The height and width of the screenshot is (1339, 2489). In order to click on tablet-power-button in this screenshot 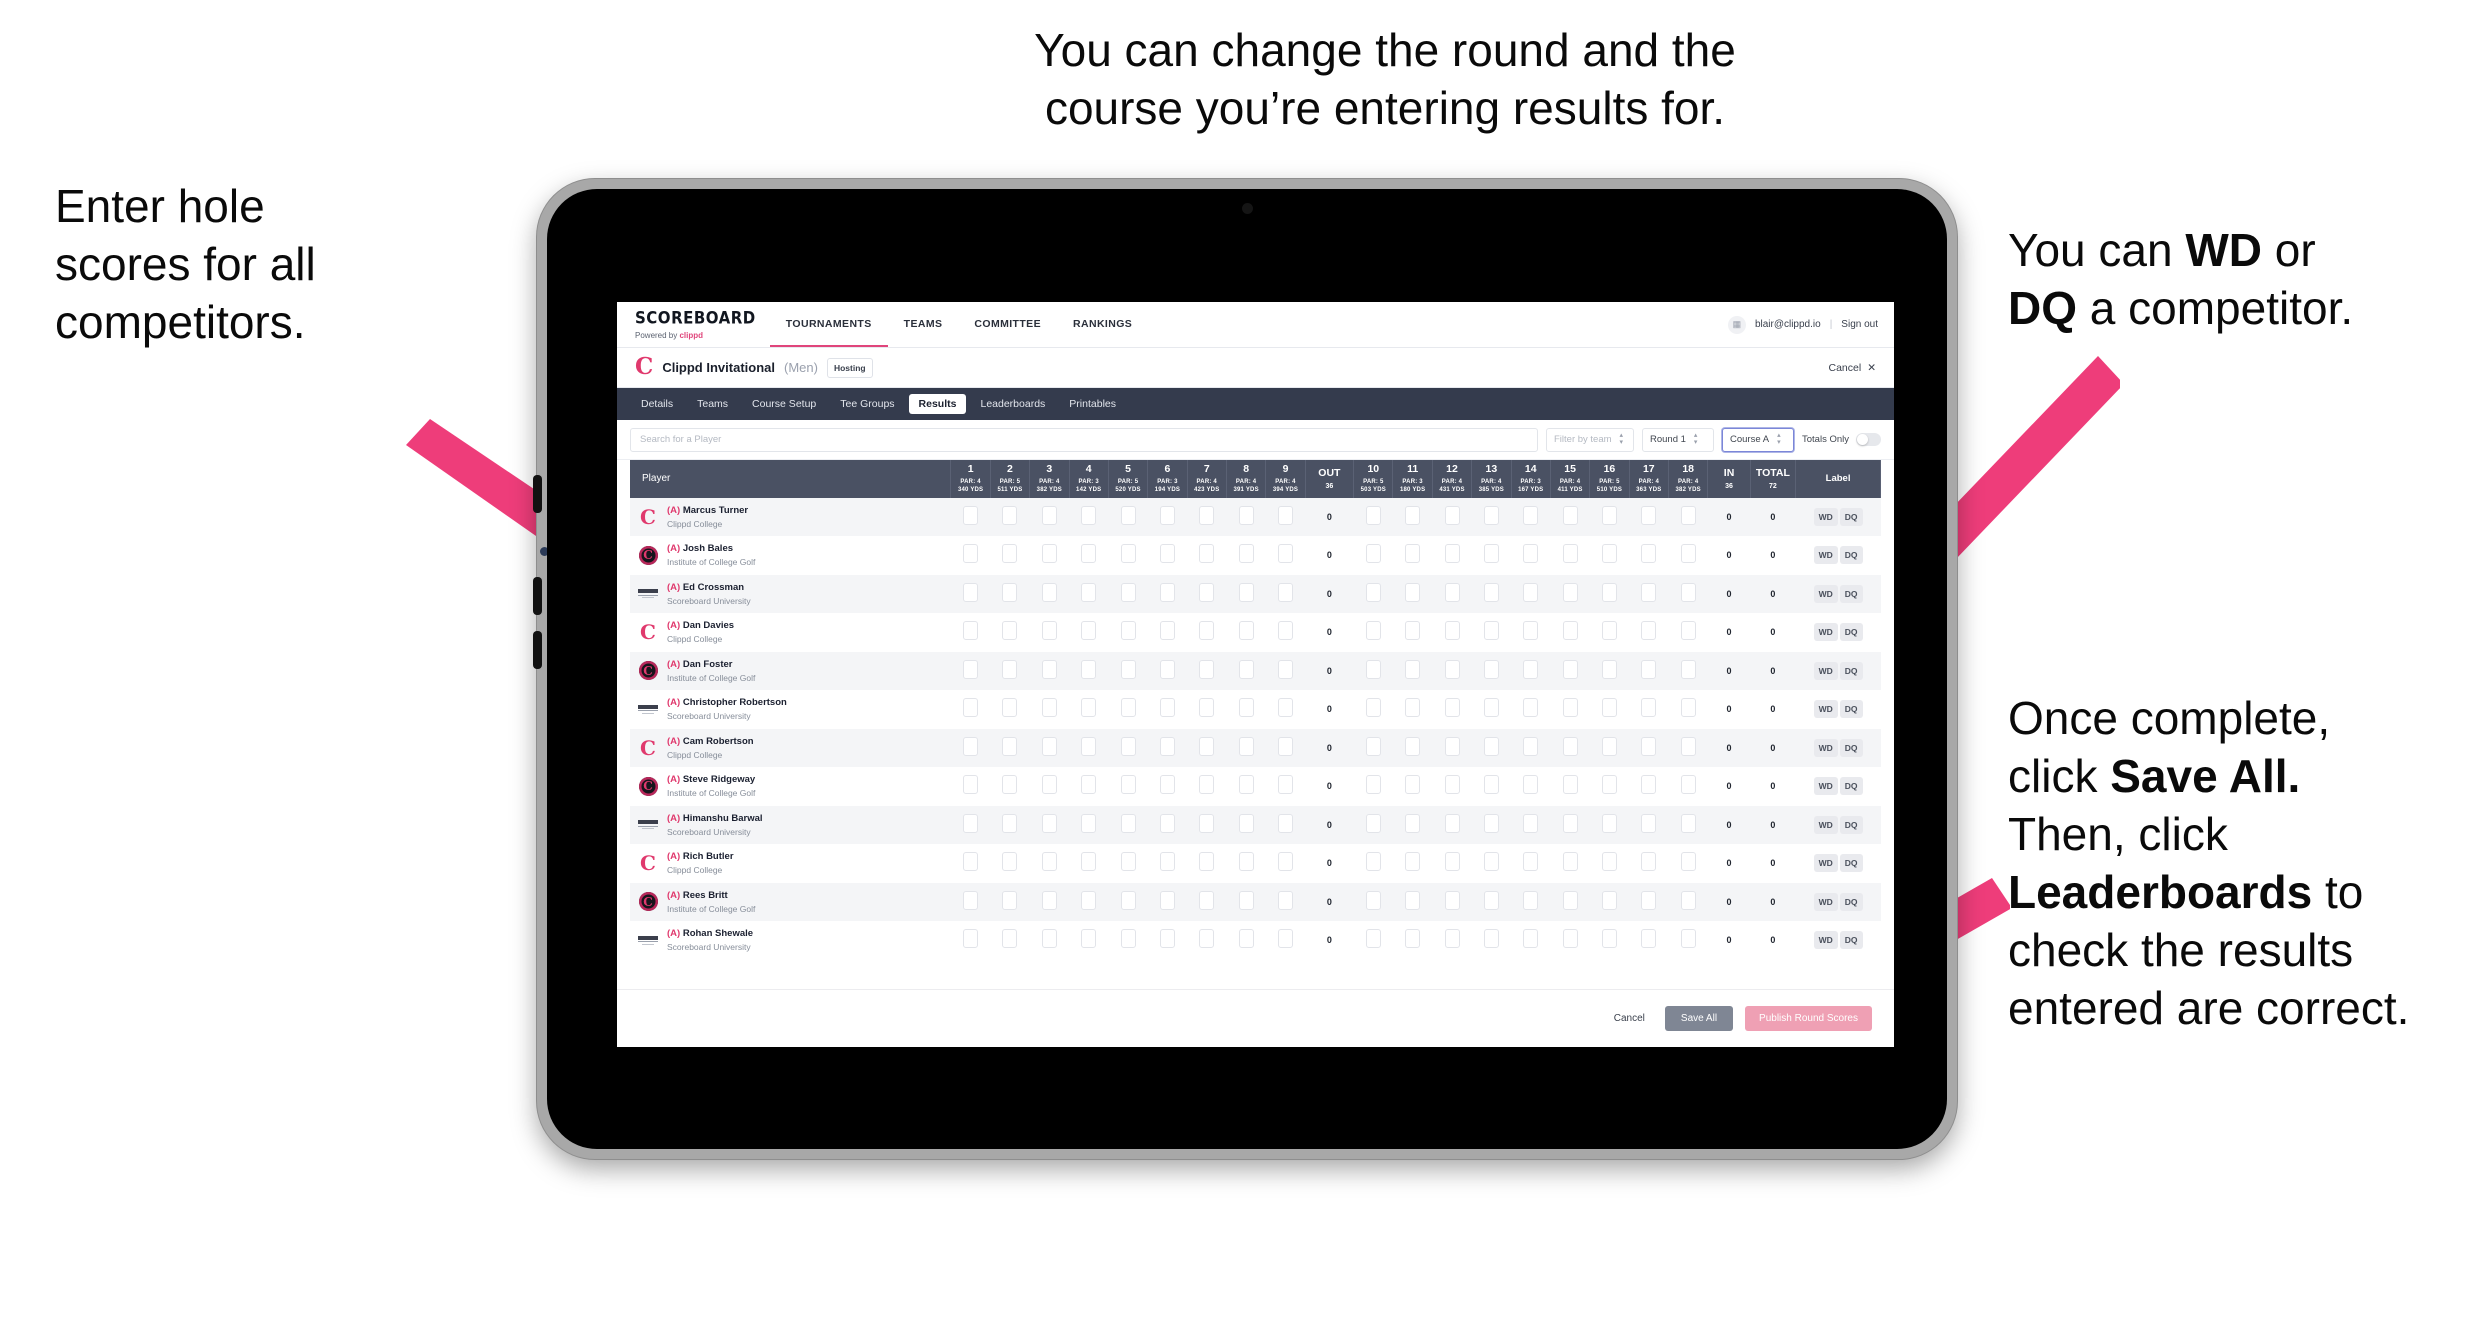, I will do `click(537, 650)`.